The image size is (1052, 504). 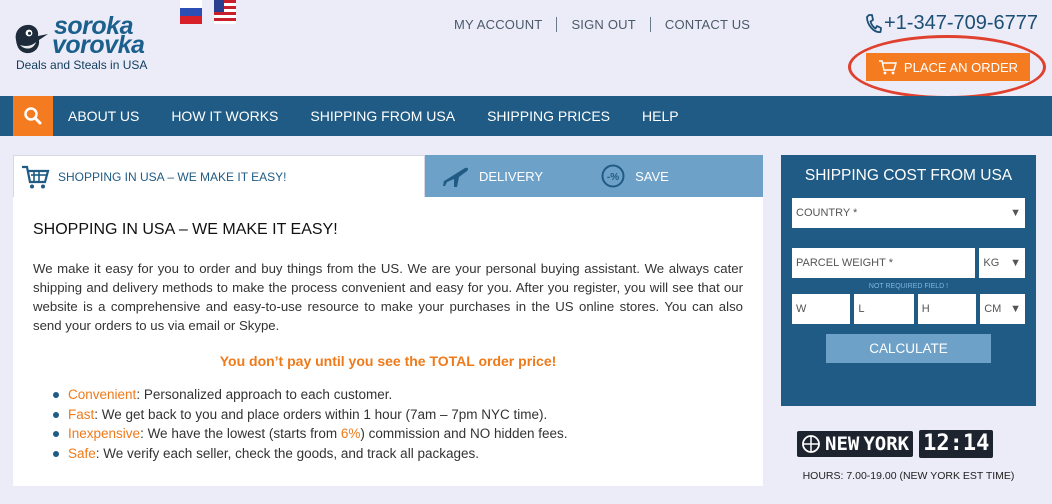 What do you see at coordinates (976, 443) in the screenshot?
I see `clock-minute: 14` at bounding box center [976, 443].